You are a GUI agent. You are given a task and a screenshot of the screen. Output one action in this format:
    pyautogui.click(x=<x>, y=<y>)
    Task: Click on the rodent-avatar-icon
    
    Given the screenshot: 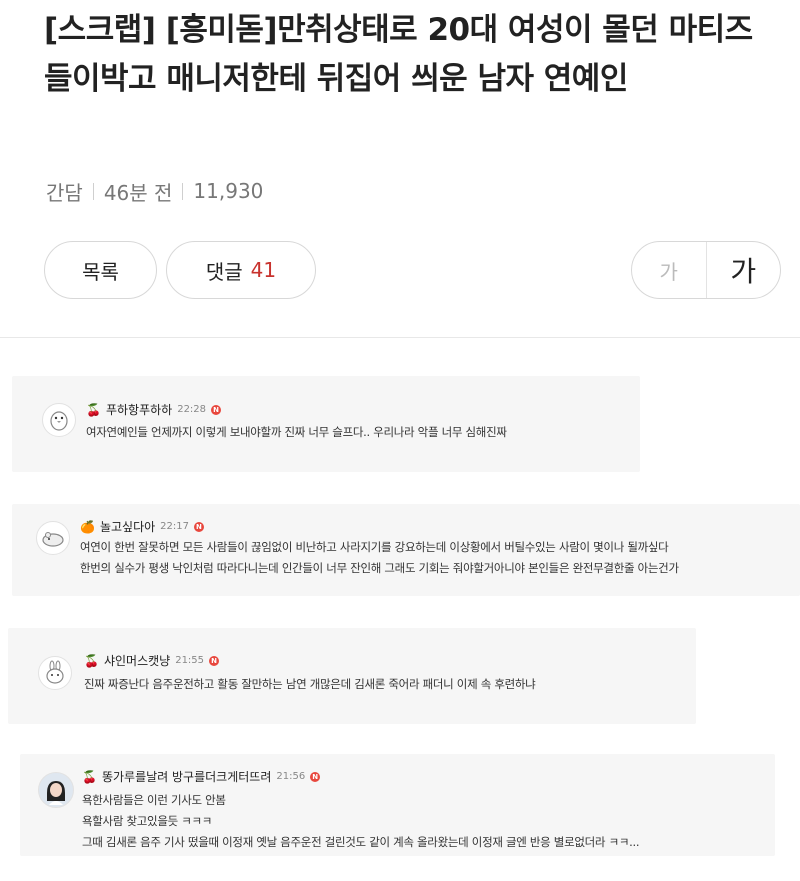 What is the action you would take?
    pyautogui.click(x=53, y=539)
    